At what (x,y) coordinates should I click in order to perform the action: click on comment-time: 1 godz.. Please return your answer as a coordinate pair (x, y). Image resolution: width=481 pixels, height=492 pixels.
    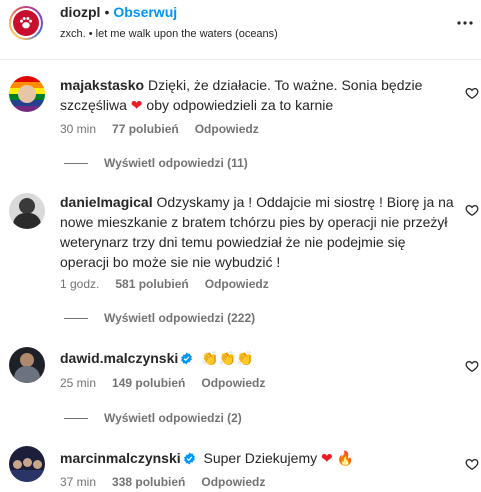
    Looking at the image, I should click on (79, 284).